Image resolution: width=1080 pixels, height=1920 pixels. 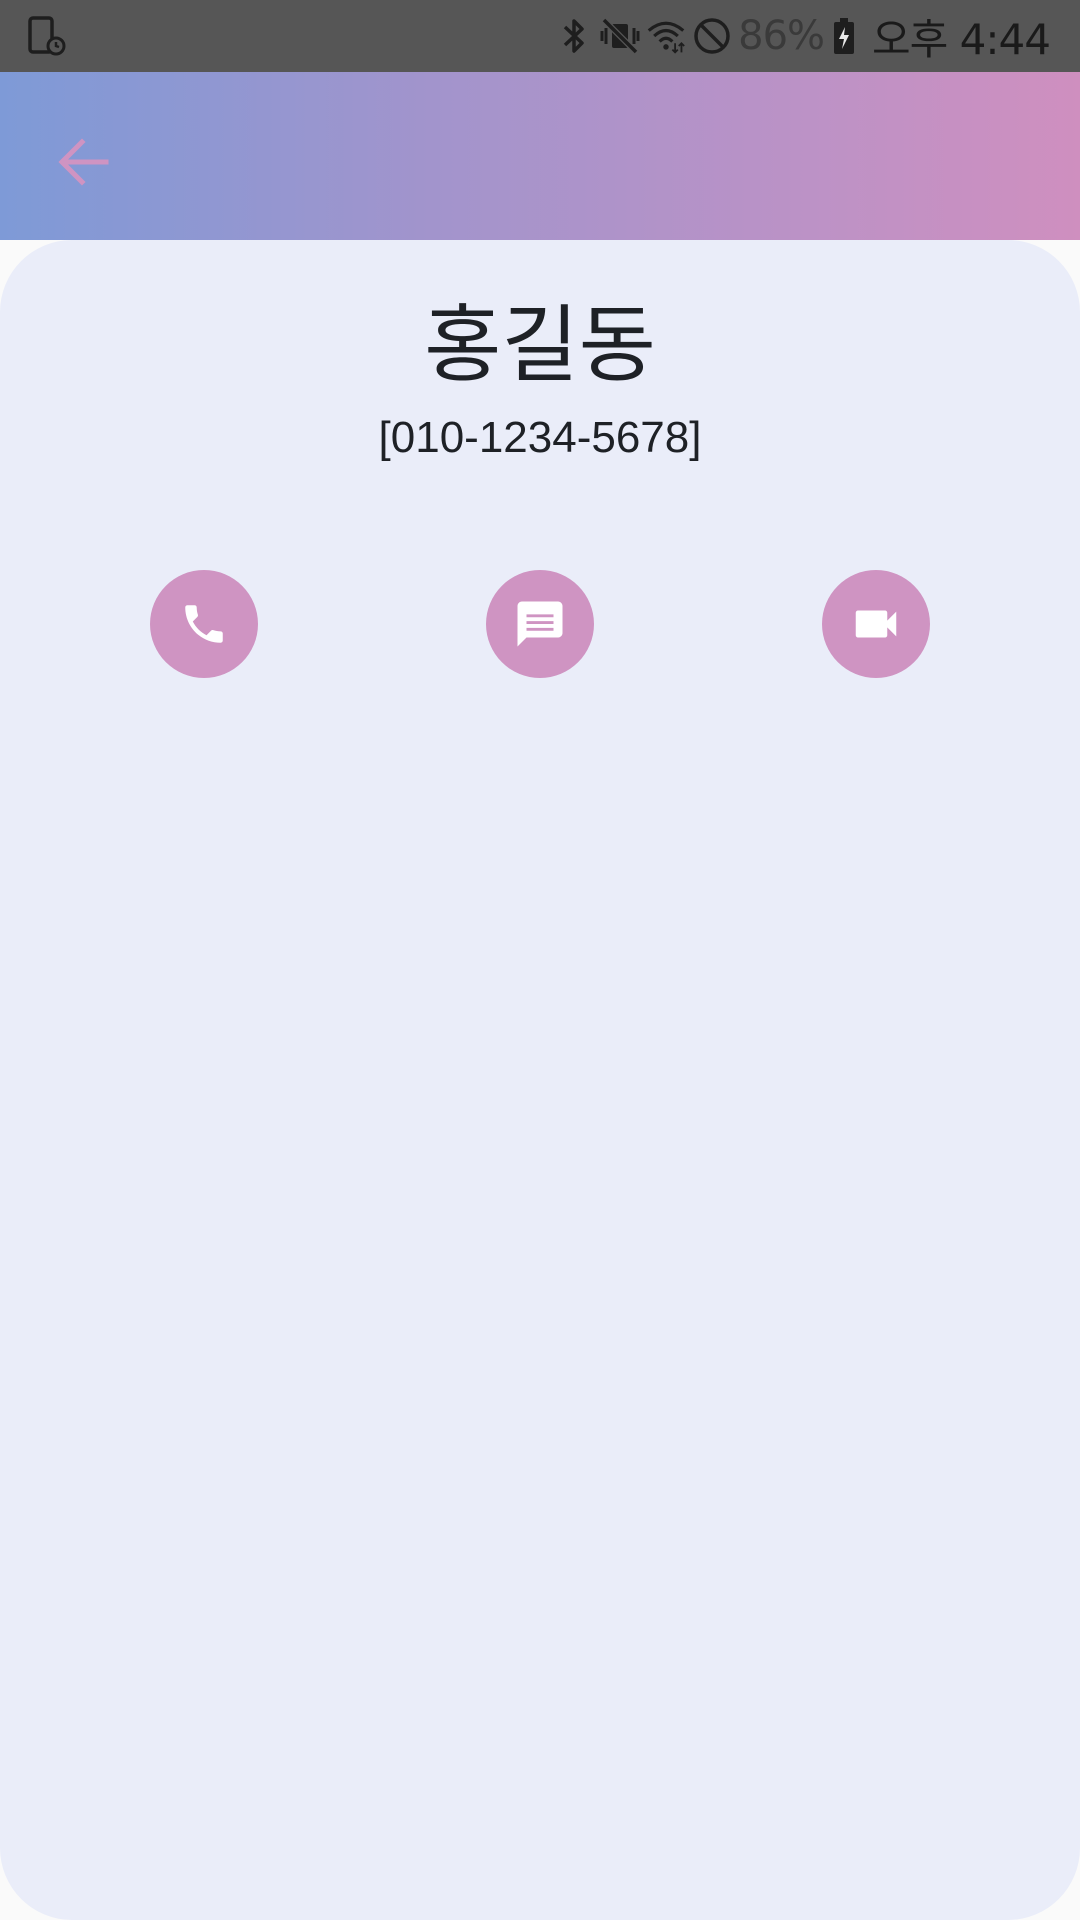 I want to click on battery-percent: 86%, so click(x=781, y=36).